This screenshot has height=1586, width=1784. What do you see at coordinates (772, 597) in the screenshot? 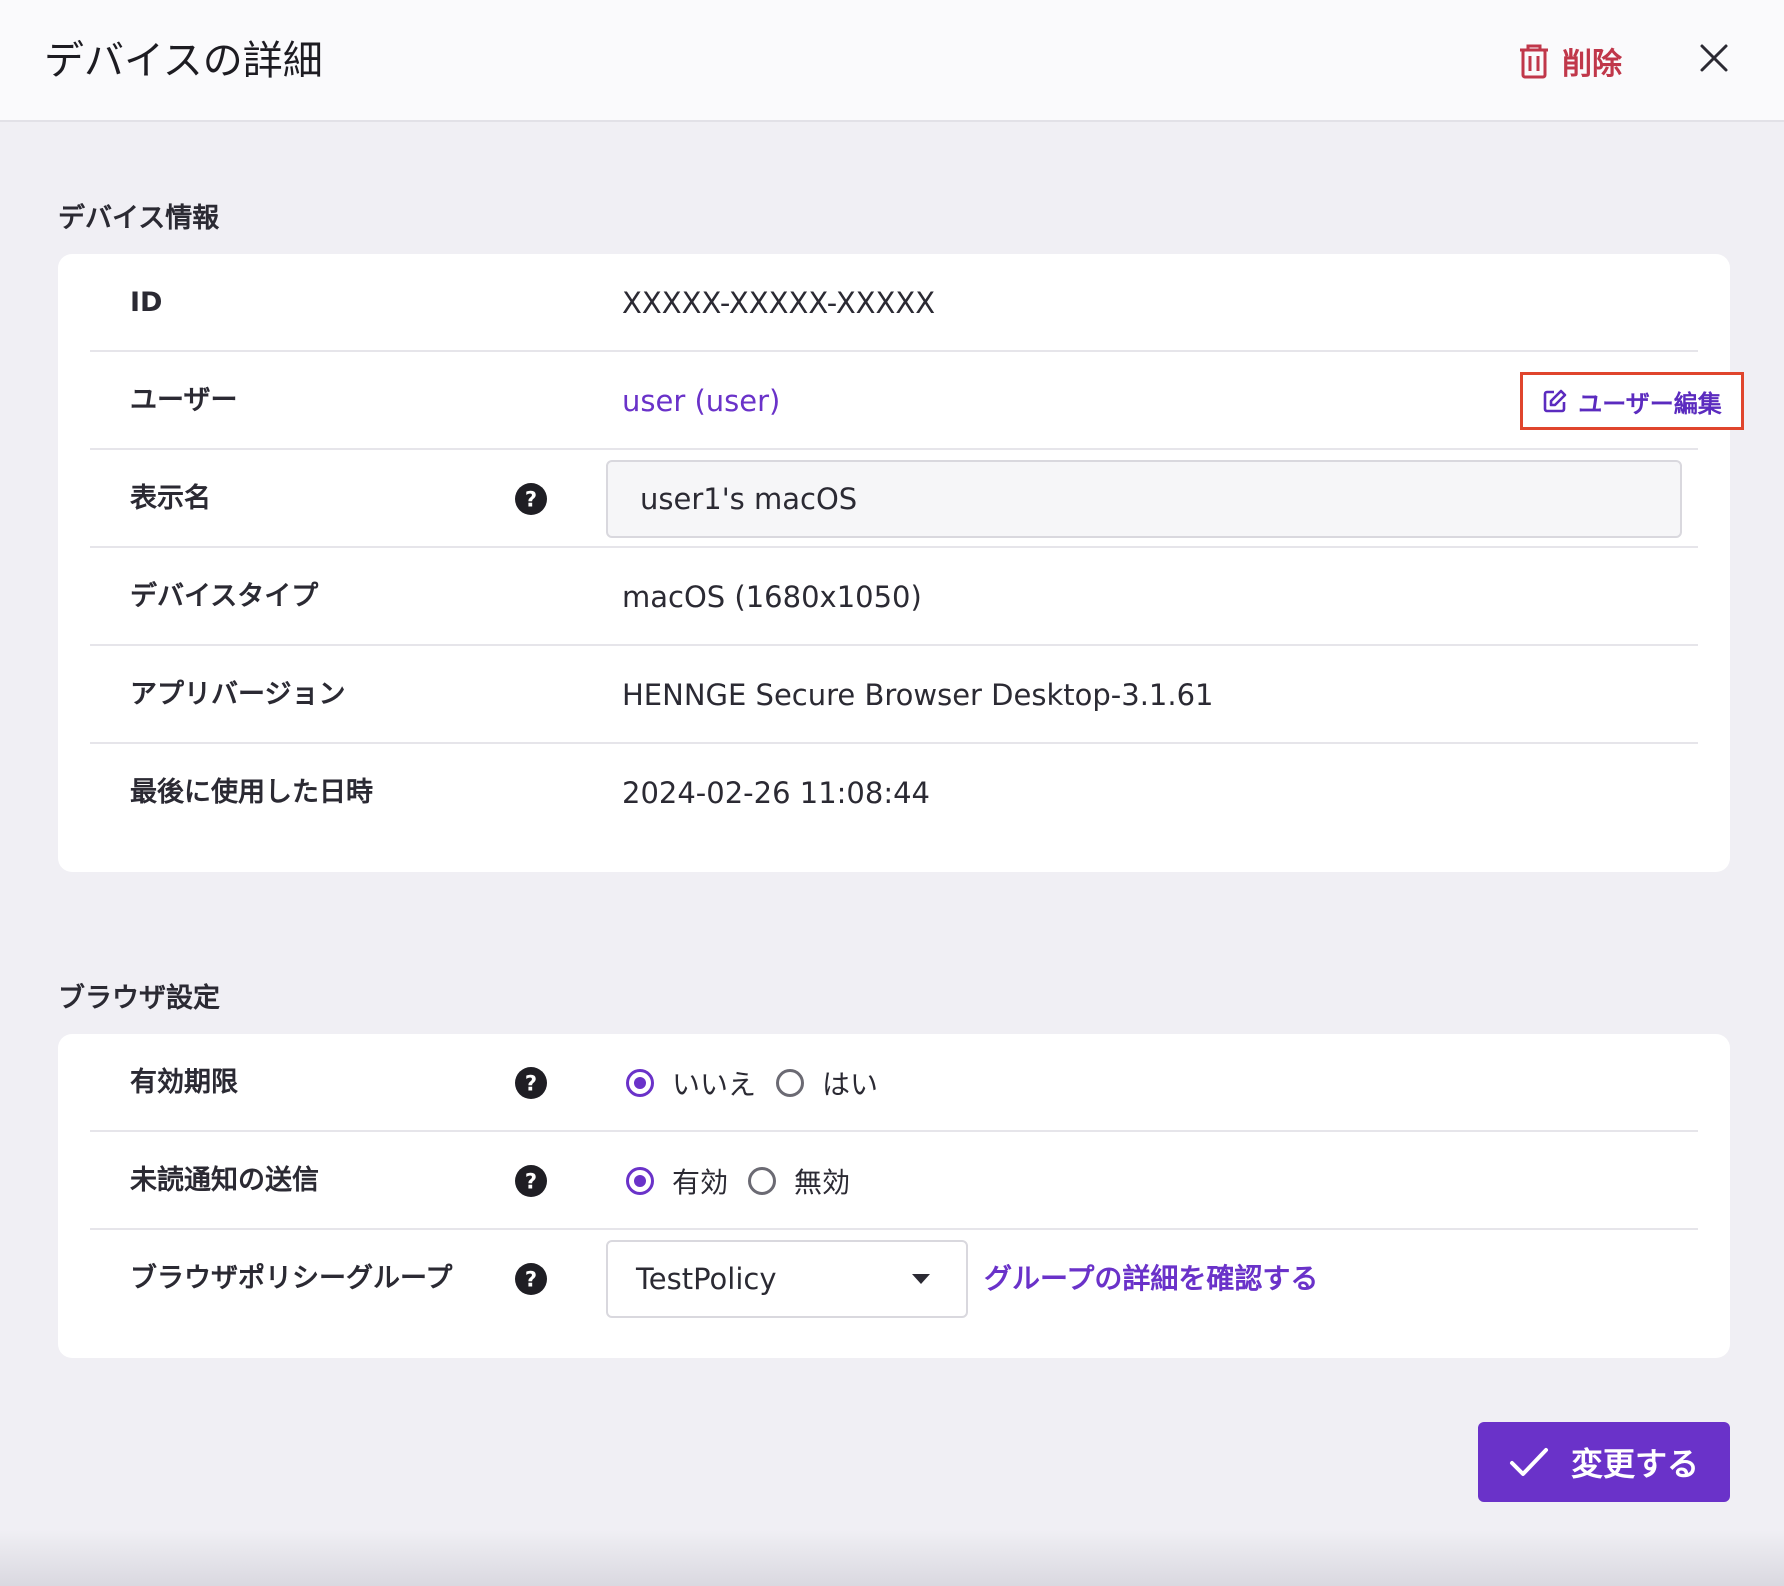
I see `device-type-value: macOS (1680x1050)` at bounding box center [772, 597].